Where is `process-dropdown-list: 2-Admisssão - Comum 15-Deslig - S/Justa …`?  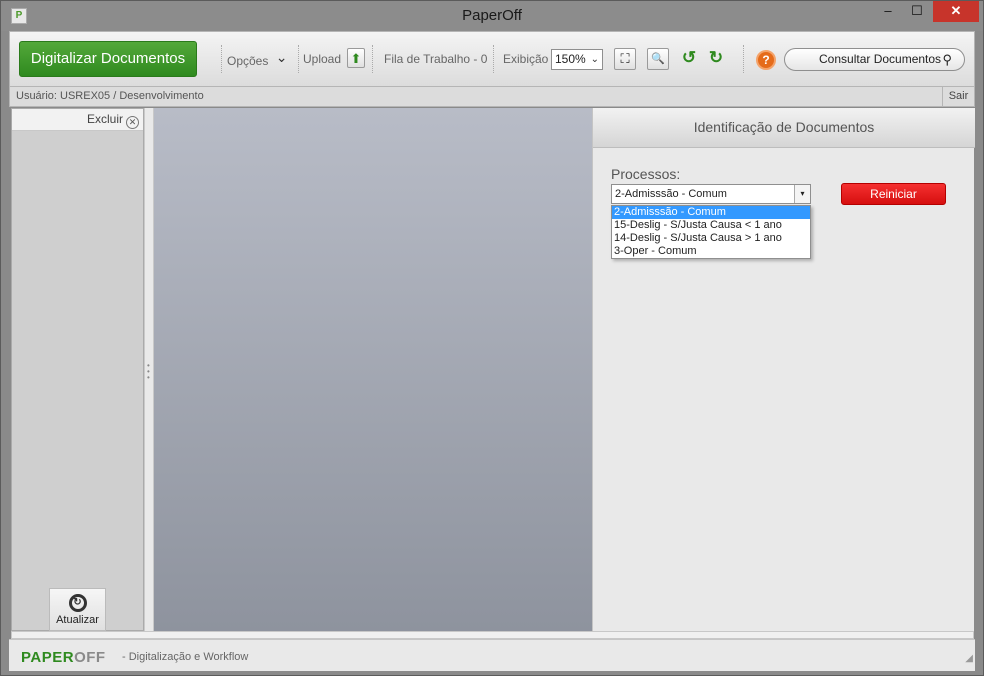 process-dropdown-list: 2-Admisssão - Comum 15-Deslig - S/Justa … is located at coordinates (711, 232).